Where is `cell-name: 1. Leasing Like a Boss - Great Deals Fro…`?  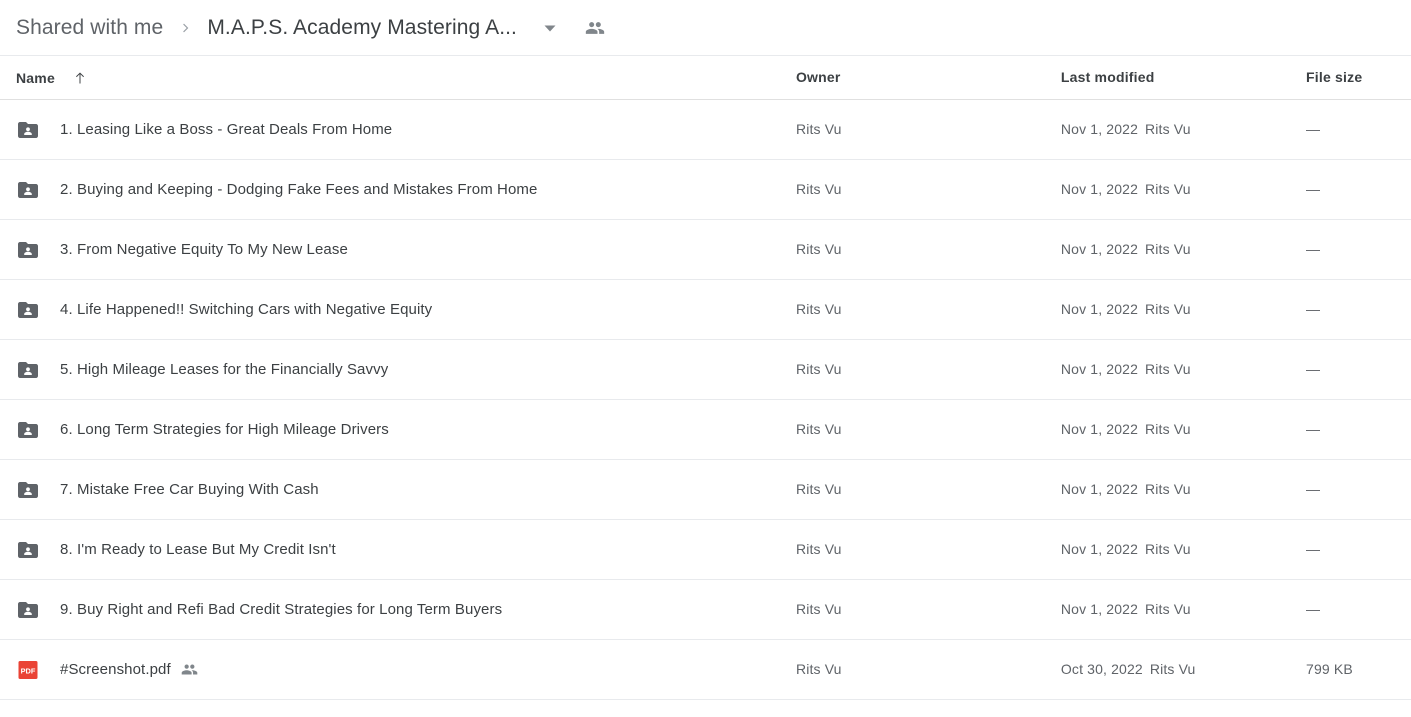 cell-name: 1. Leasing Like a Boss - Great Deals Fro… is located at coordinates (406, 130).